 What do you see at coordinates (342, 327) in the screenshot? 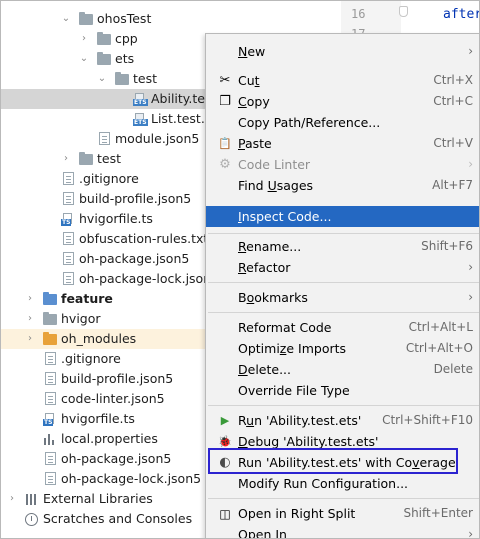
I see `menu-reformat-code: Reformat Code Ctrl+Alt+L` at bounding box center [342, 327].